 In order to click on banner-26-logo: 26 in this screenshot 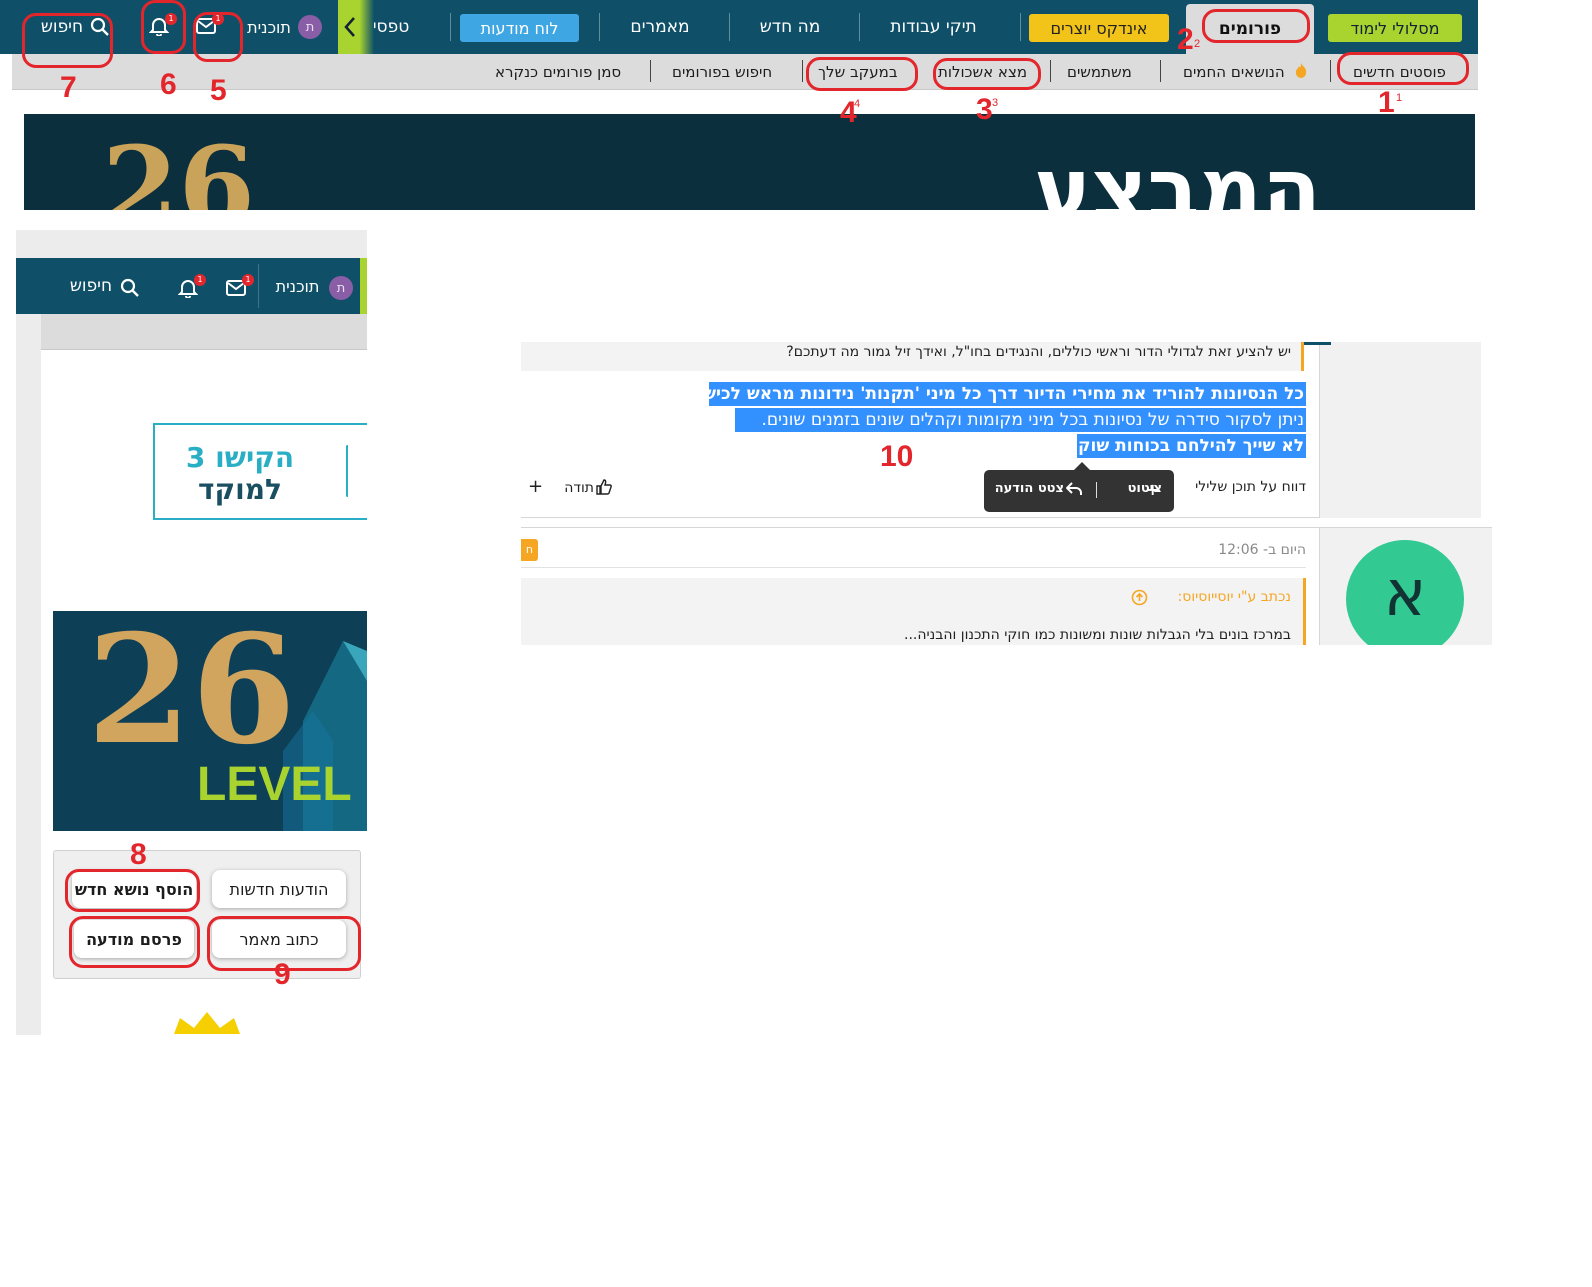, I will do `click(191, 694)`.